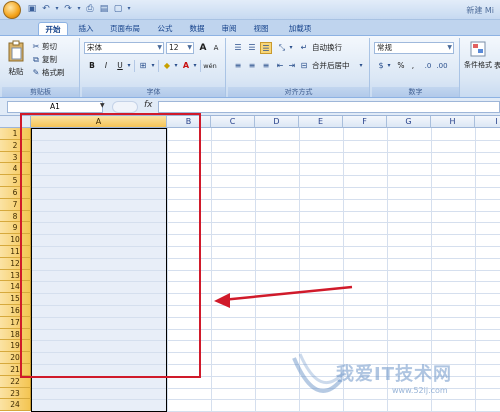  What do you see at coordinates (394, 374) in the screenshot?
I see `watermark-text: 我爱IT技术网` at bounding box center [394, 374].